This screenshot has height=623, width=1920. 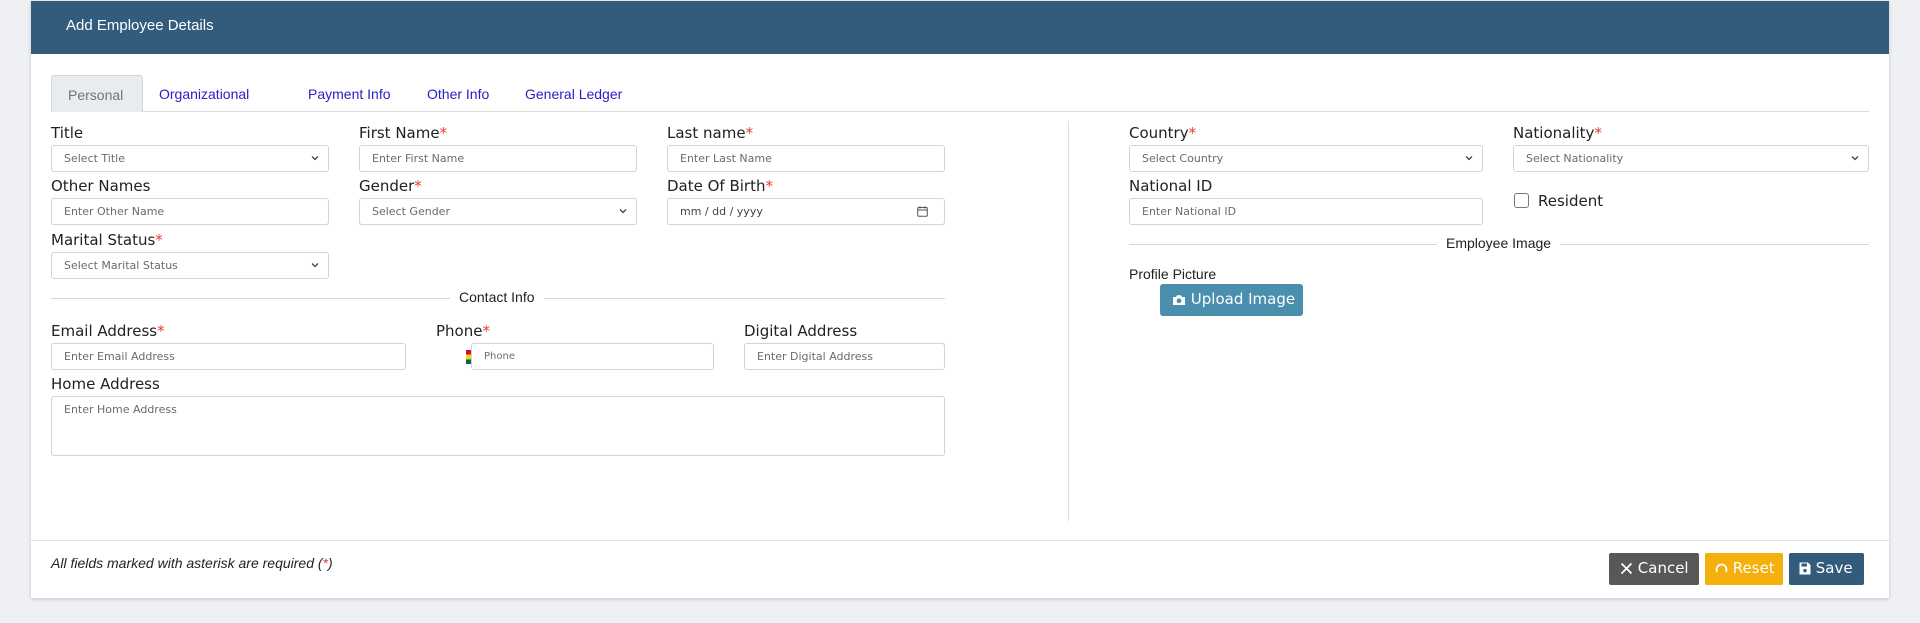 What do you see at coordinates (105, 384) in the screenshot?
I see `home-address-label: Home Address` at bounding box center [105, 384].